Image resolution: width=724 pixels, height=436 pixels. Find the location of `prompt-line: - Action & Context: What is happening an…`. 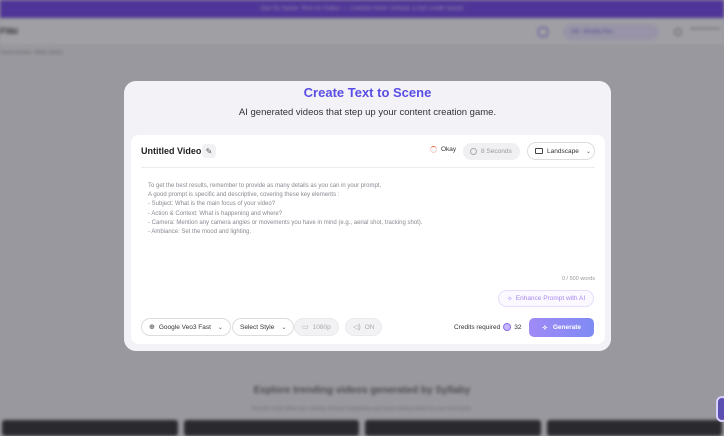

prompt-line: - Action & Context: What is happening an… is located at coordinates (215, 213).